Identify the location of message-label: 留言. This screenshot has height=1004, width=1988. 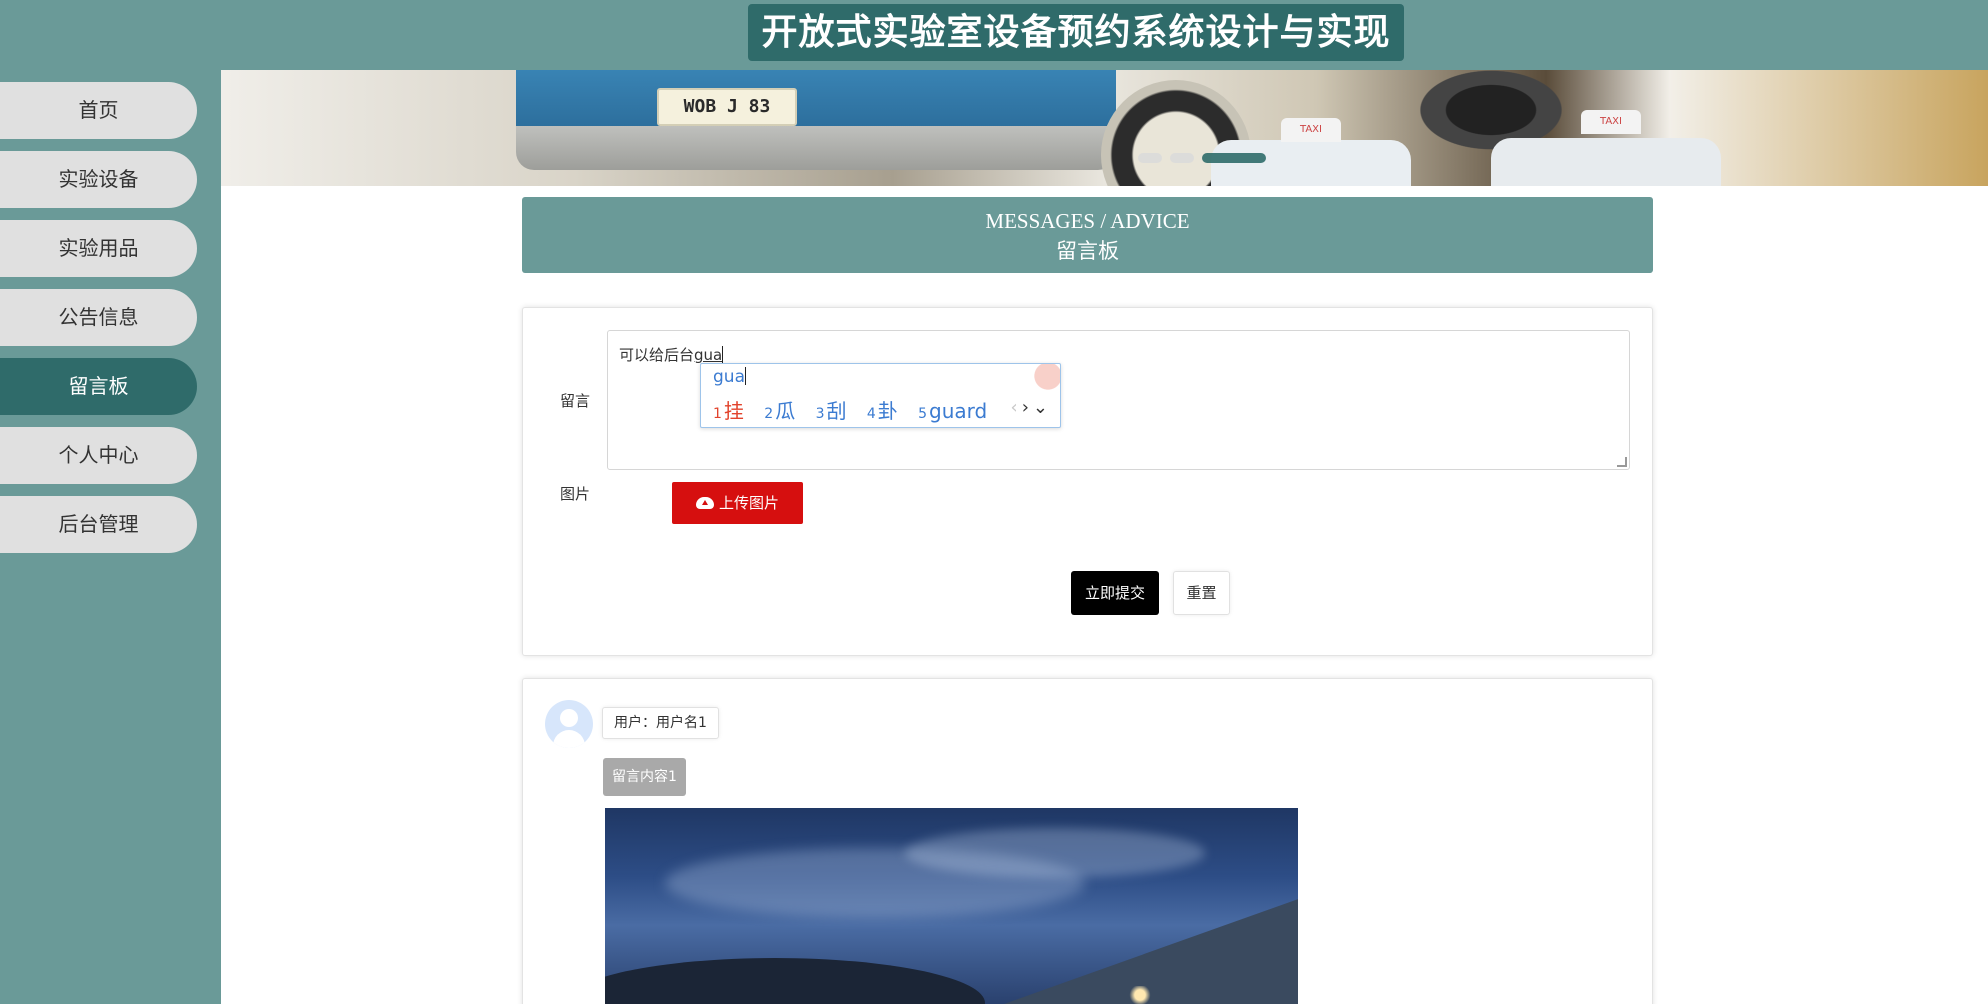
(575, 401).